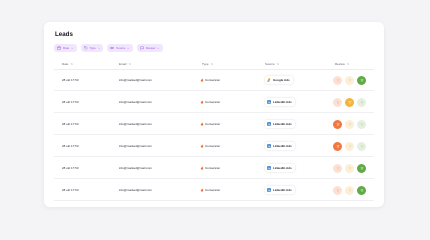 The width and height of the screenshot is (430, 240). What do you see at coordinates (64, 34) in the screenshot?
I see `page-title: Leads` at bounding box center [64, 34].